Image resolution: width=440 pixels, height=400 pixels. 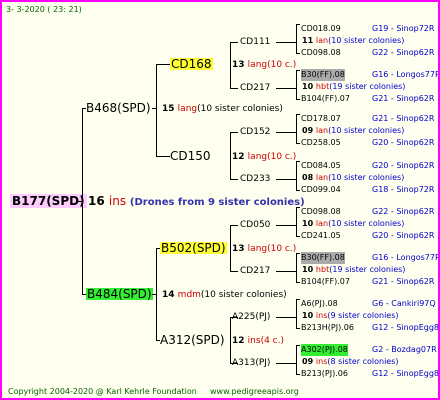 I want to click on ancestor-bottom-4: CD099.04, so click(x=321, y=189).